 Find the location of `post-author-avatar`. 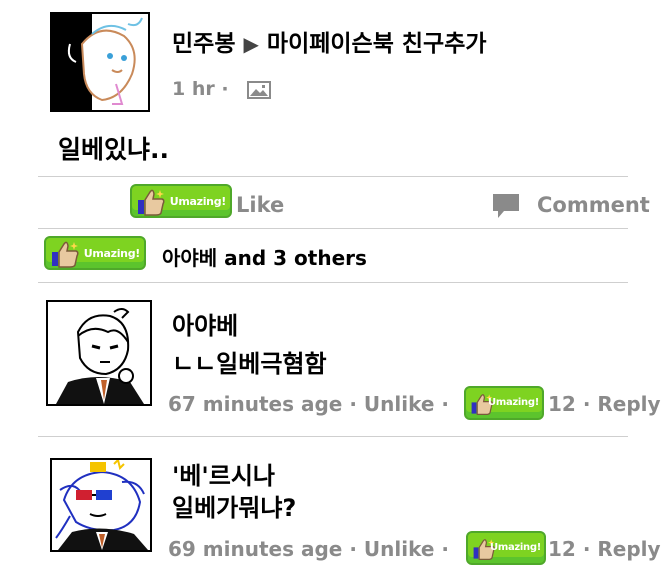

post-author-avatar is located at coordinates (100, 62).